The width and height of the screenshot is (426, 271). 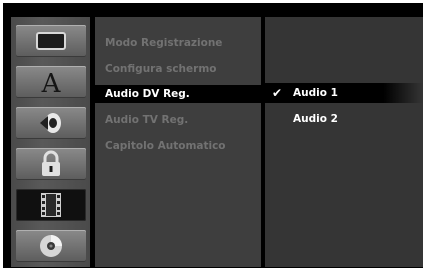 I want to click on speaker-audio-icon, so click(x=50, y=123).